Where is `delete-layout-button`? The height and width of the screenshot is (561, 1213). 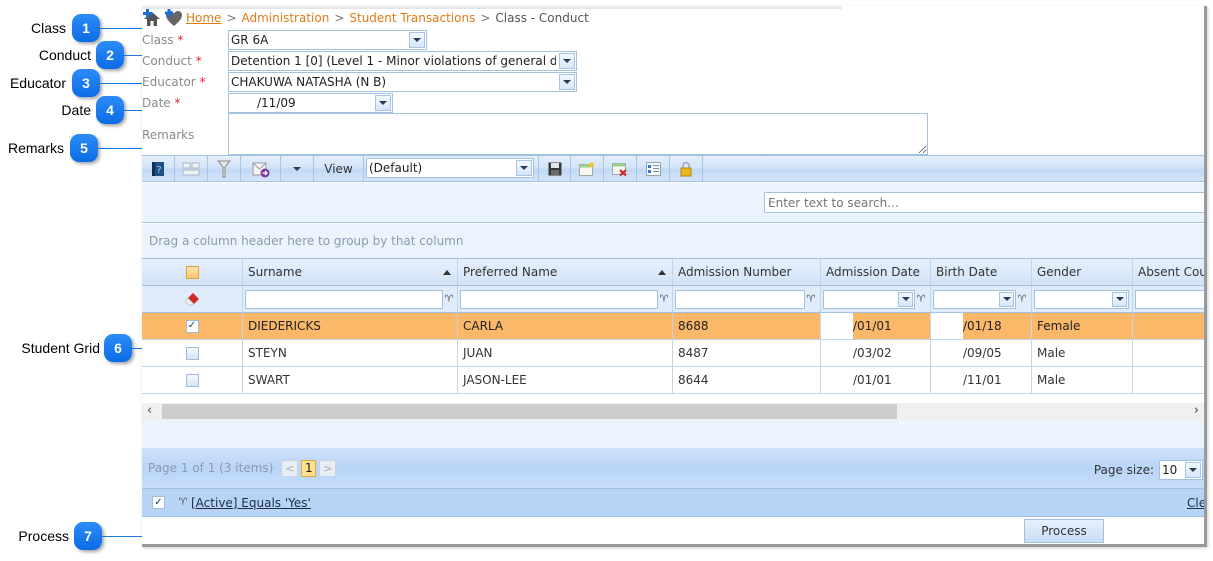 delete-layout-button is located at coordinates (620, 168).